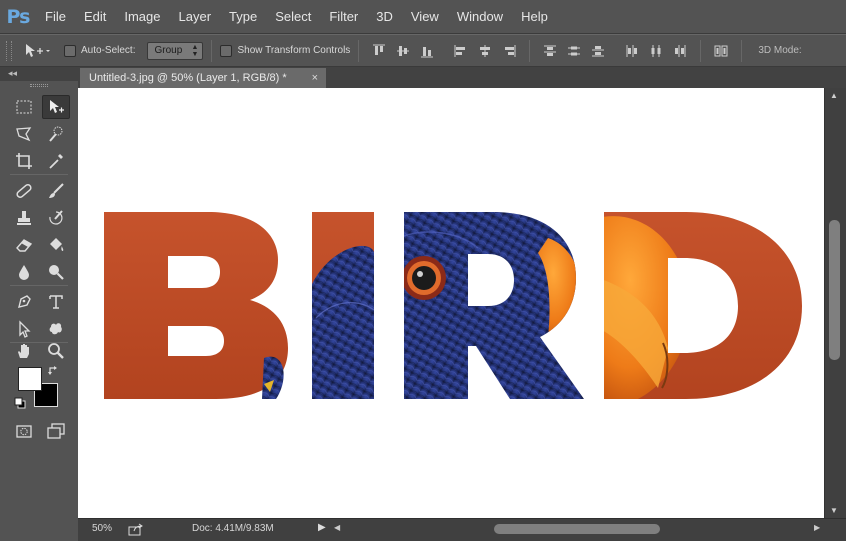 Image resolution: width=846 pixels, height=541 pixels. What do you see at coordinates (142, 17) in the screenshot?
I see `menu-image: Image` at bounding box center [142, 17].